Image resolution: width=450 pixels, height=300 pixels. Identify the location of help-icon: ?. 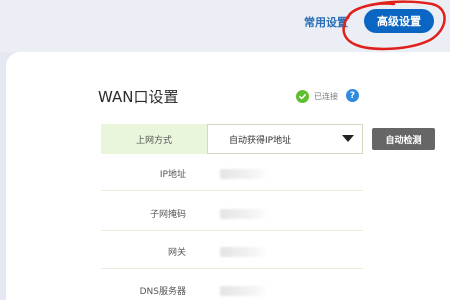
(352, 95).